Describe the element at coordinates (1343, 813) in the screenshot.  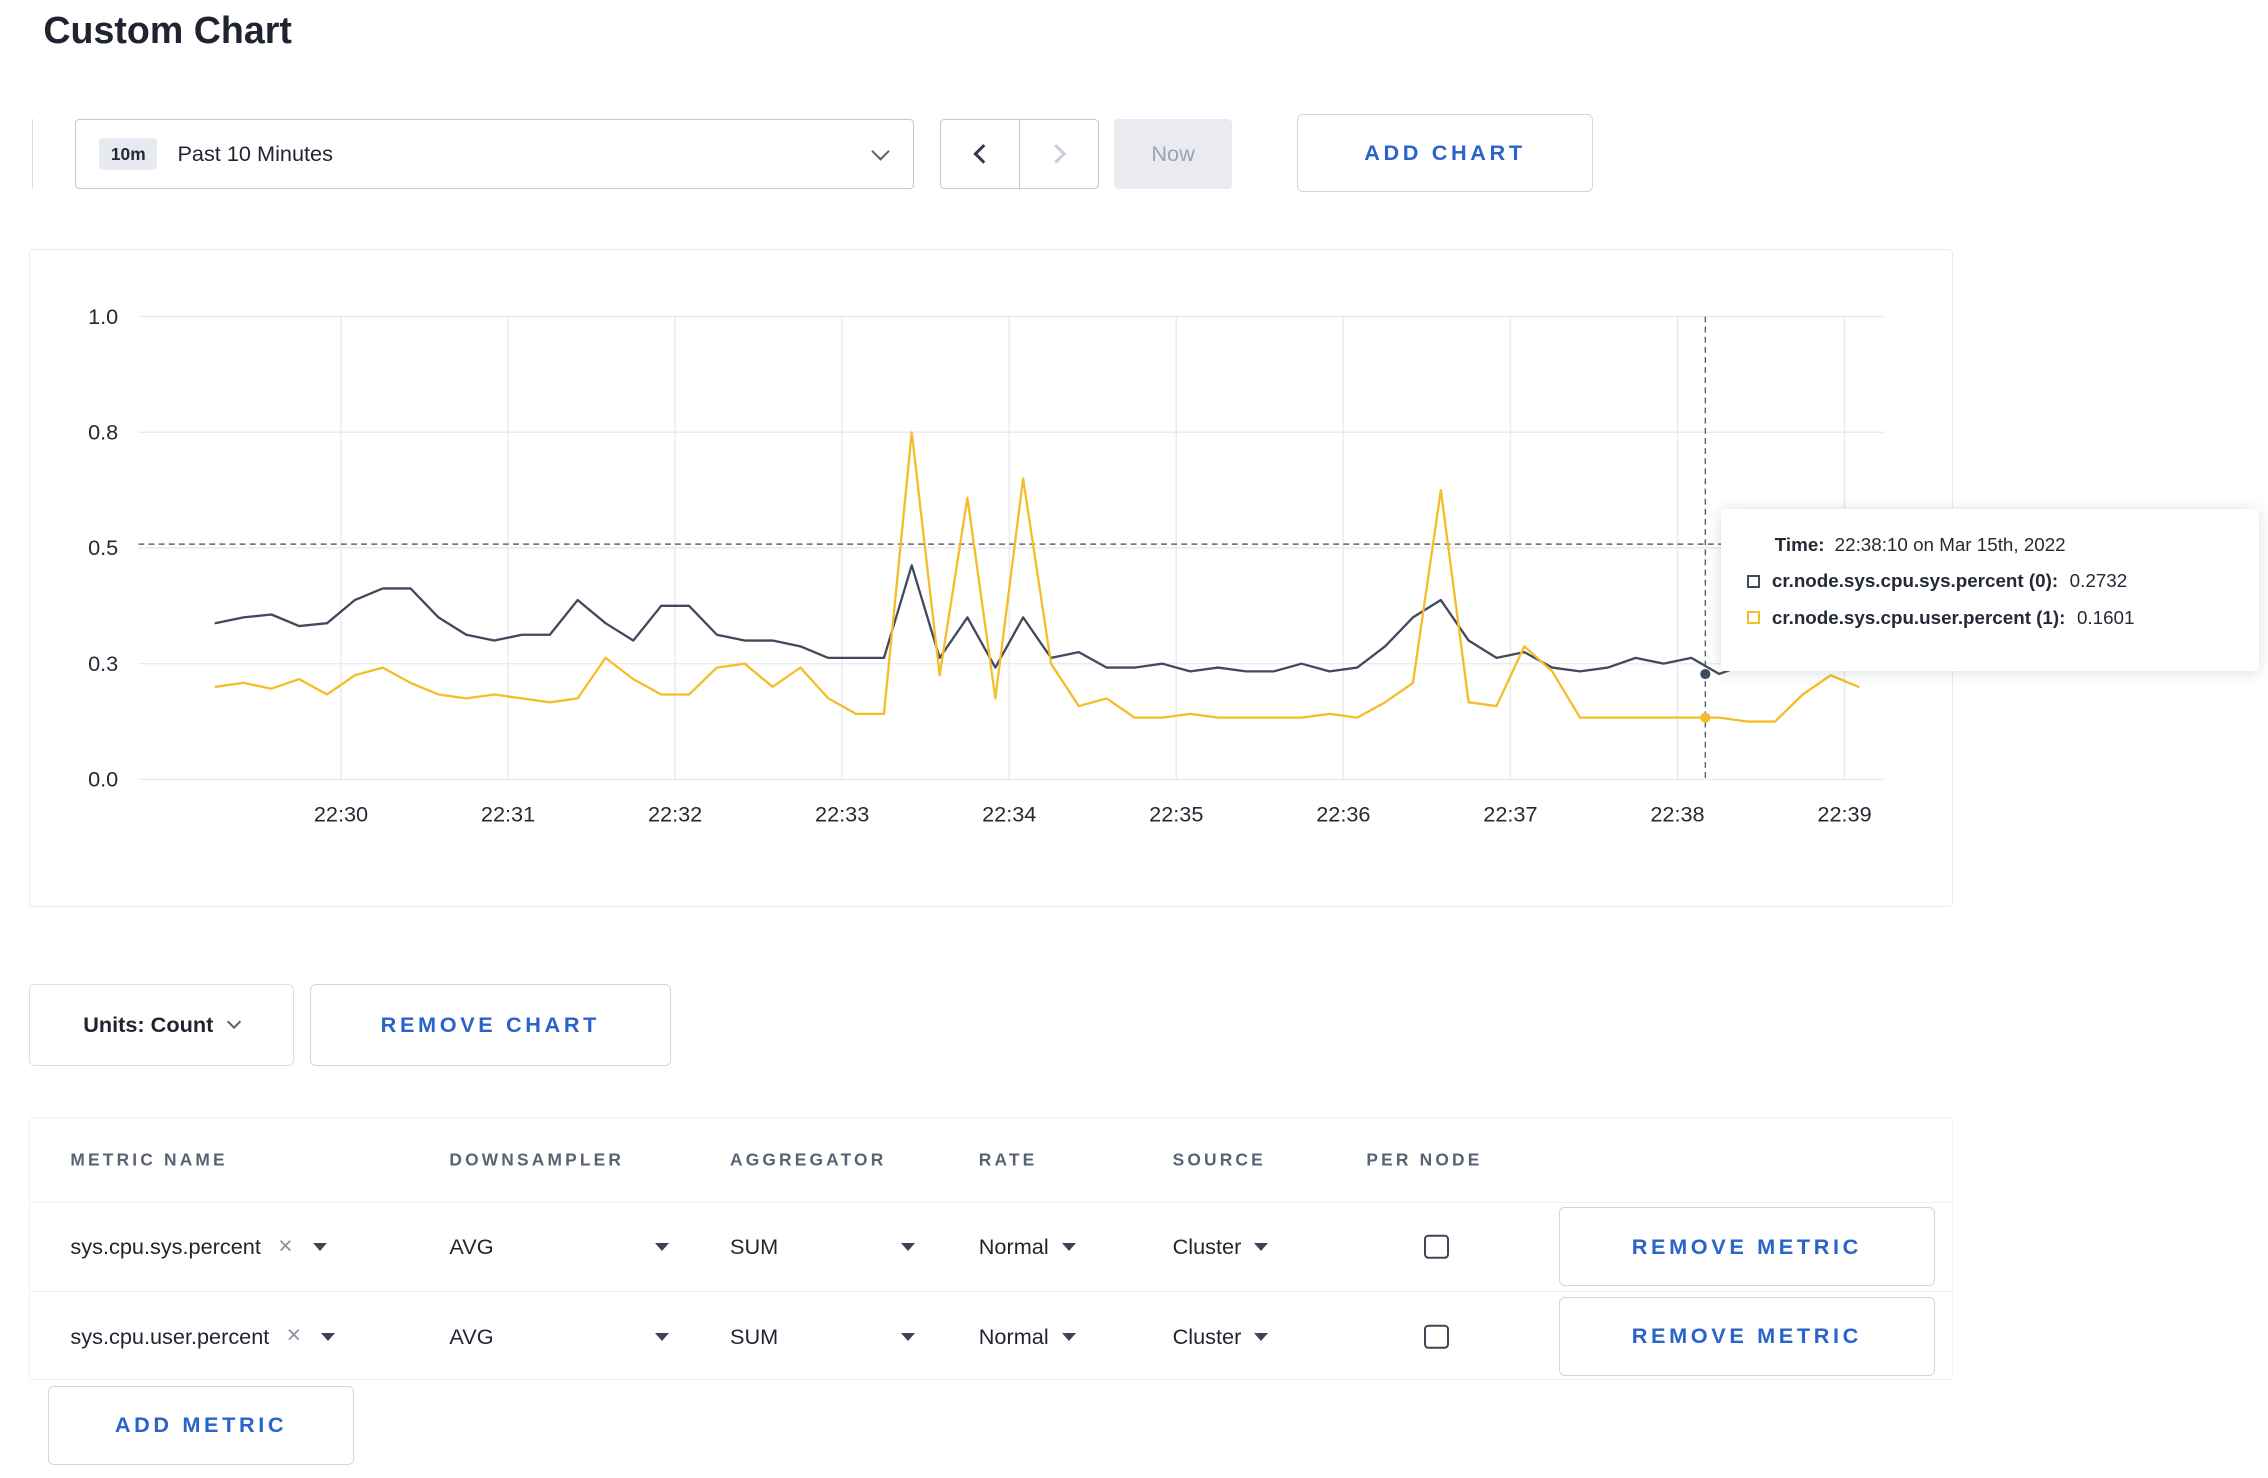
I see `svg-text: 22:36` at that location.